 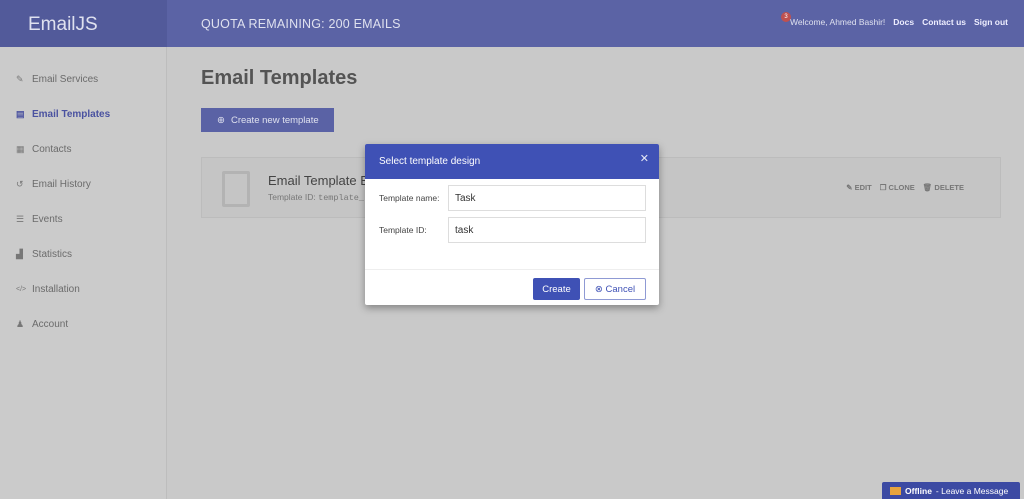 What do you see at coordinates (944, 22) in the screenshot?
I see `contact-link: Contact us` at bounding box center [944, 22].